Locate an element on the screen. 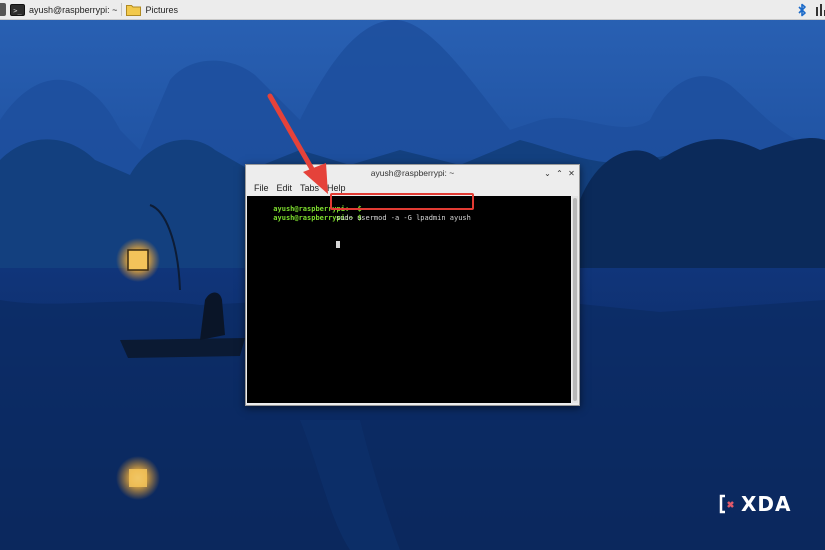 This screenshot has width=825, height=550. network-icon is located at coordinates (820, 10).